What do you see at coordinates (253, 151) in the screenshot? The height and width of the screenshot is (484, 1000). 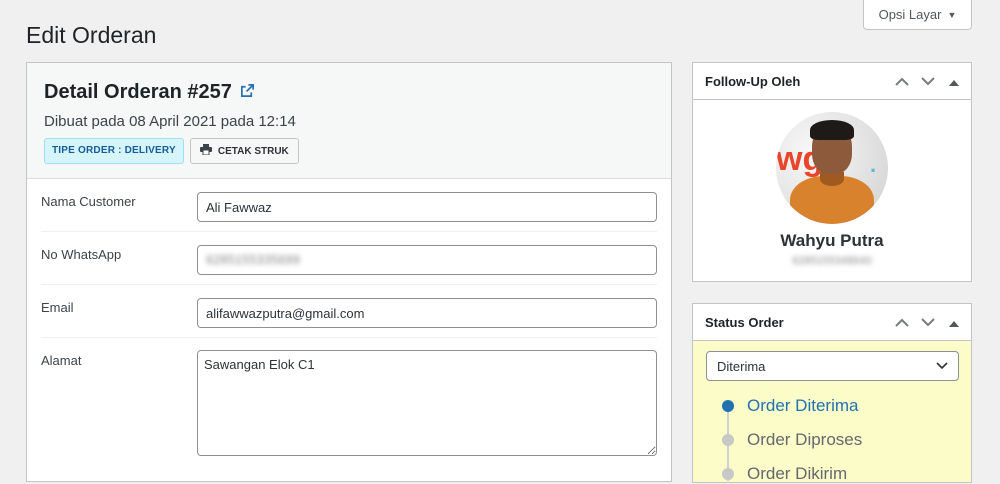 I see `print-receipt-label: CETAK STRUK` at bounding box center [253, 151].